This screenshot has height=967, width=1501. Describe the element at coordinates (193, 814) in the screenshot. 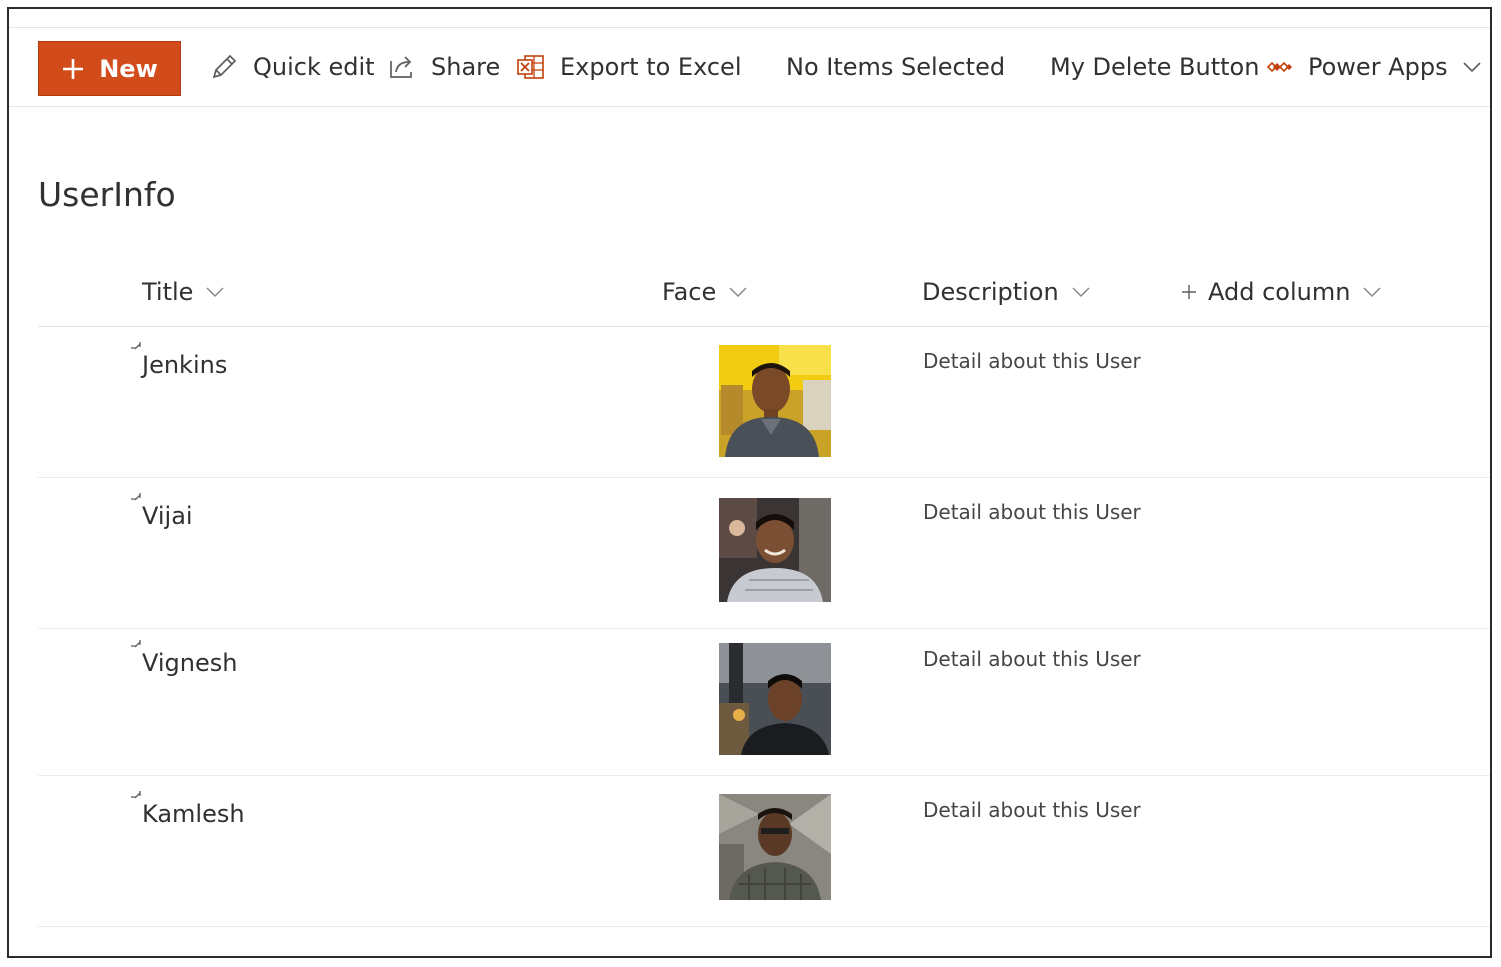

I see `row-title: Kamlesh` at that location.